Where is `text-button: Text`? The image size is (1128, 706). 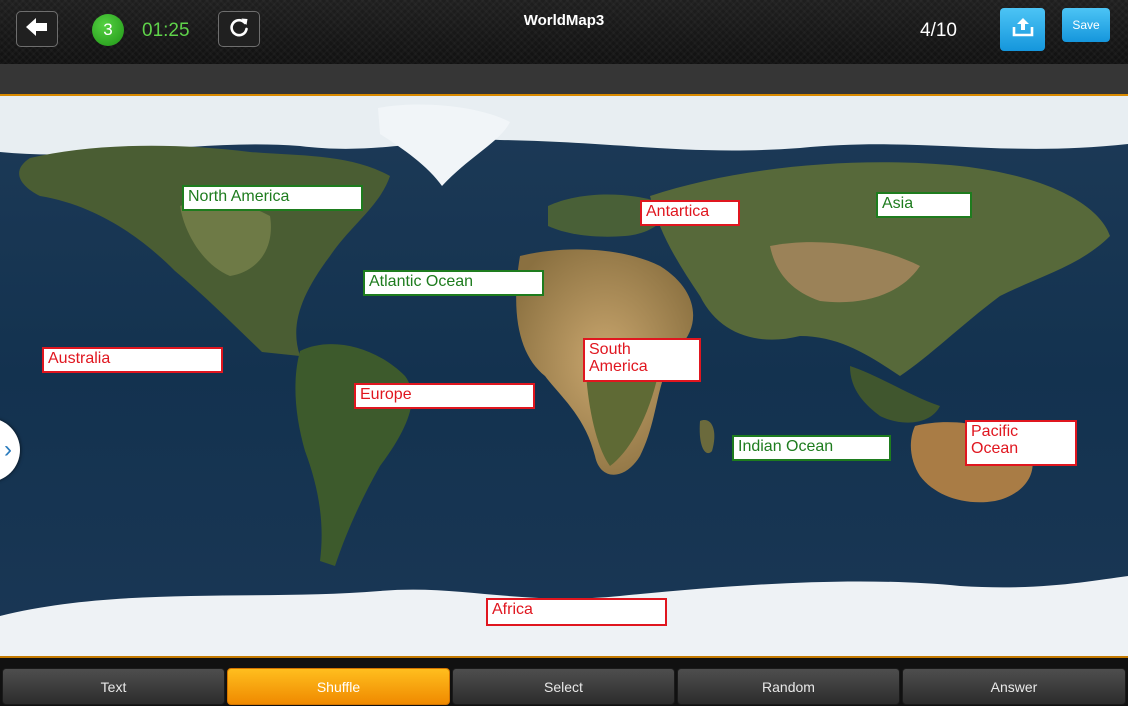
text-button: Text is located at coordinates (113, 686).